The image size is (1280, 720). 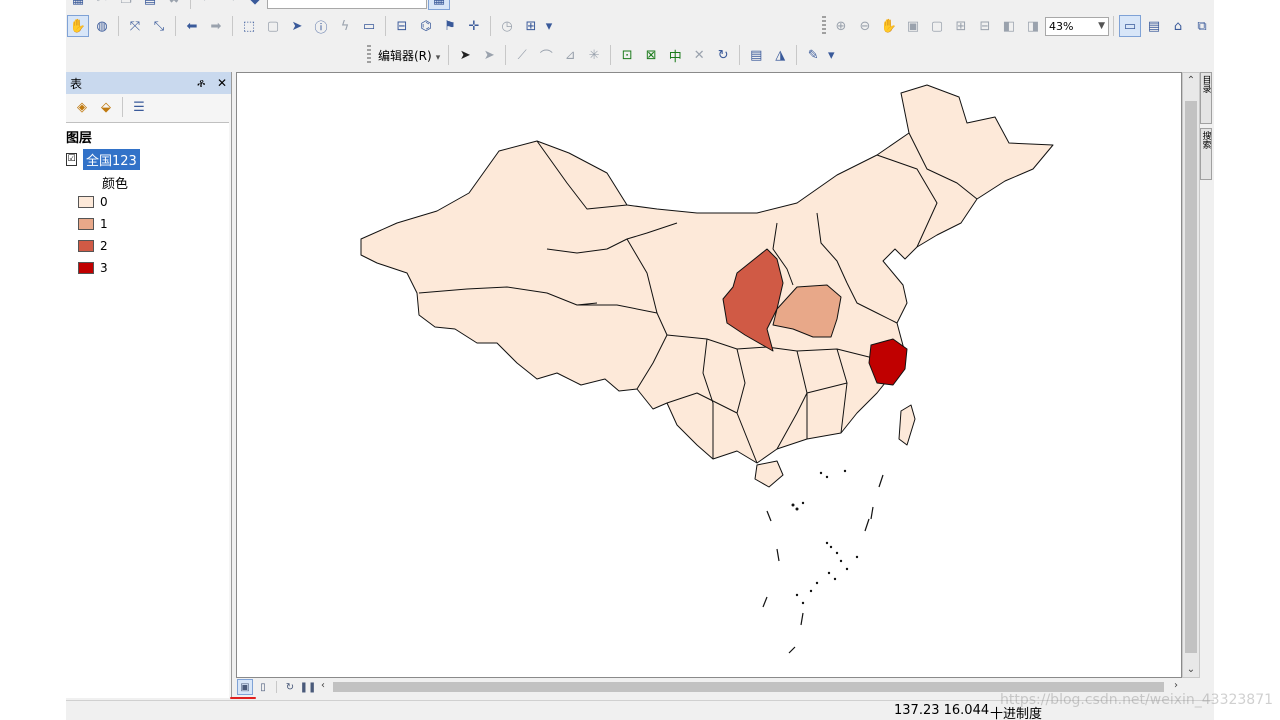 I want to click on legend-label: 2, so click(x=104, y=246).